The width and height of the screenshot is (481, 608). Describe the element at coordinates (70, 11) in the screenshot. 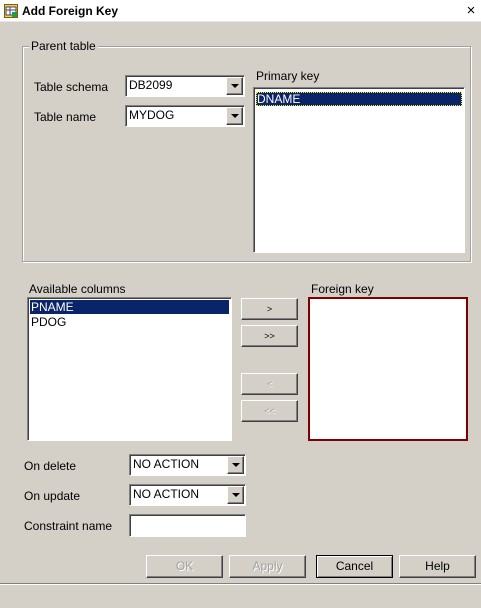

I see `window-title: Add Foreign Key` at that location.